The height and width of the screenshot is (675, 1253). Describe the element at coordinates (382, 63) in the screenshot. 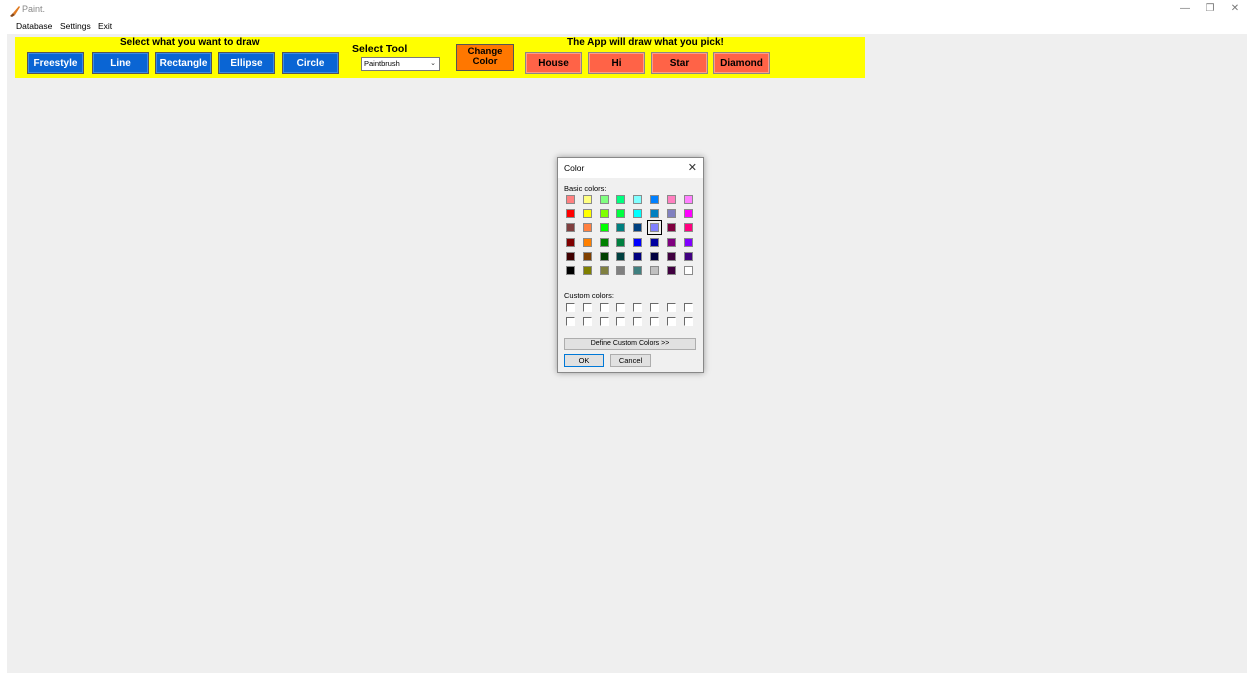

I see `tool-select-value: Paintbrush` at that location.